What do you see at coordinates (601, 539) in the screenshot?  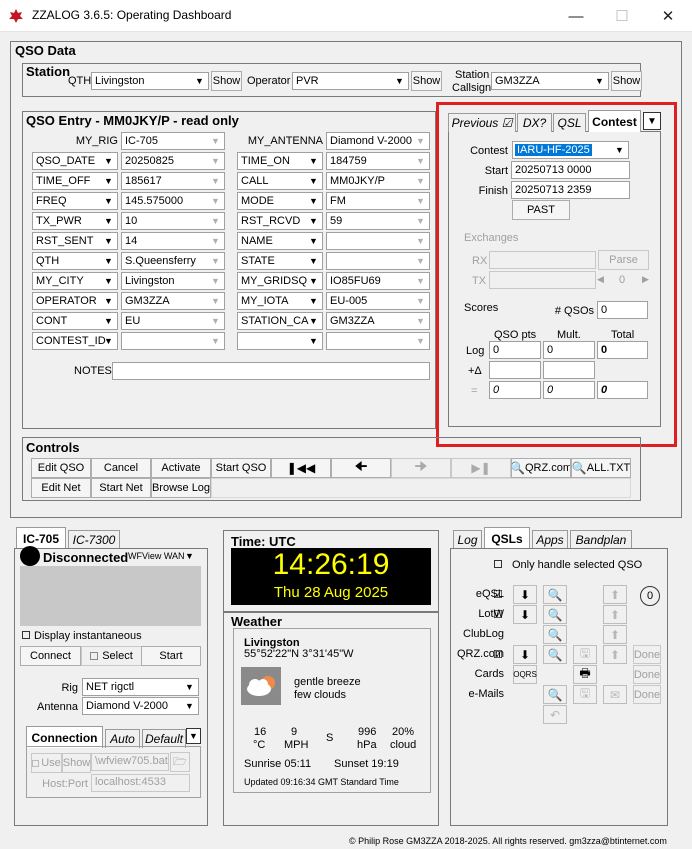 I see `tab-bandplan: Bandplan` at bounding box center [601, 539].